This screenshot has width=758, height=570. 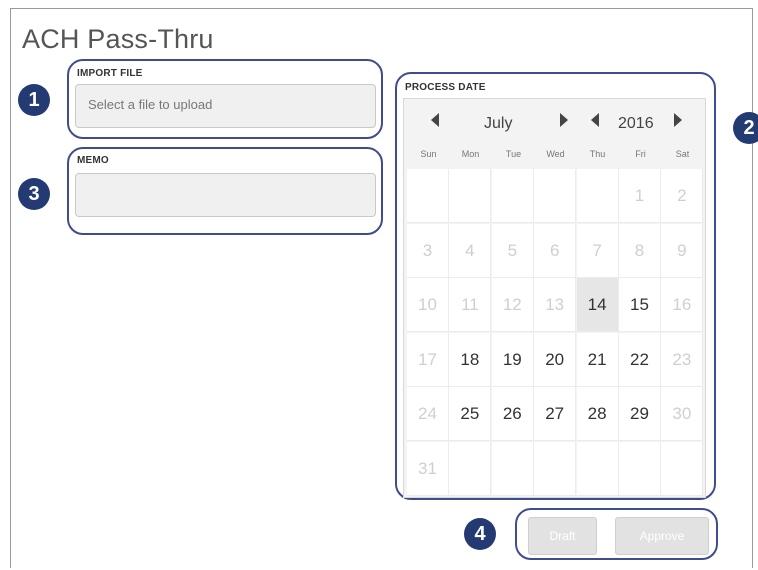 I want to click on calendar-day: 17, so click(x=428, y=359).